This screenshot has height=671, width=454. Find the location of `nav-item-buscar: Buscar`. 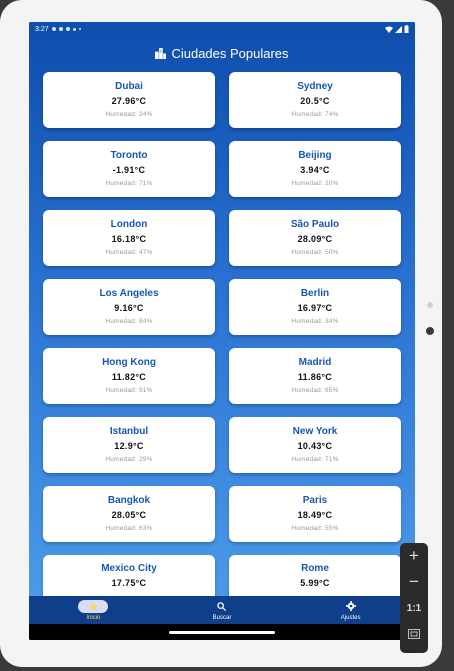

nav-item-buscar: Buscar is located at coordinates (222, 610).